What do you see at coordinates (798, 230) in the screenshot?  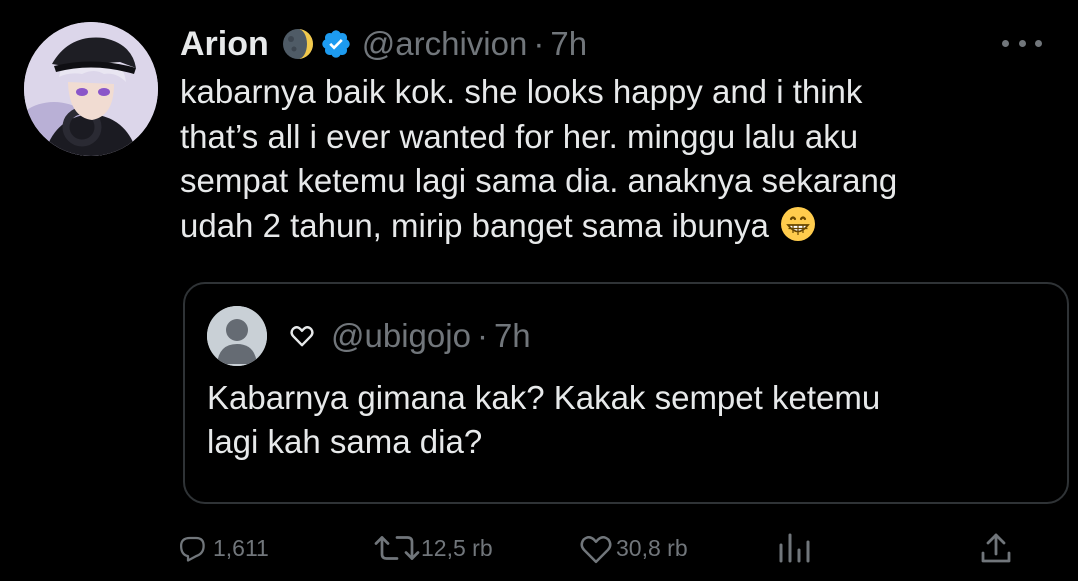 I see `grinning-emoji-icon` at bounding box center [798, 230].